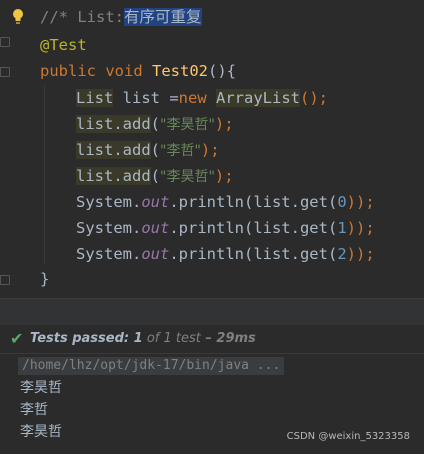  Describe the element at coordinates (146, 98) in the screenshot. I see `var-name: list =` at that location.